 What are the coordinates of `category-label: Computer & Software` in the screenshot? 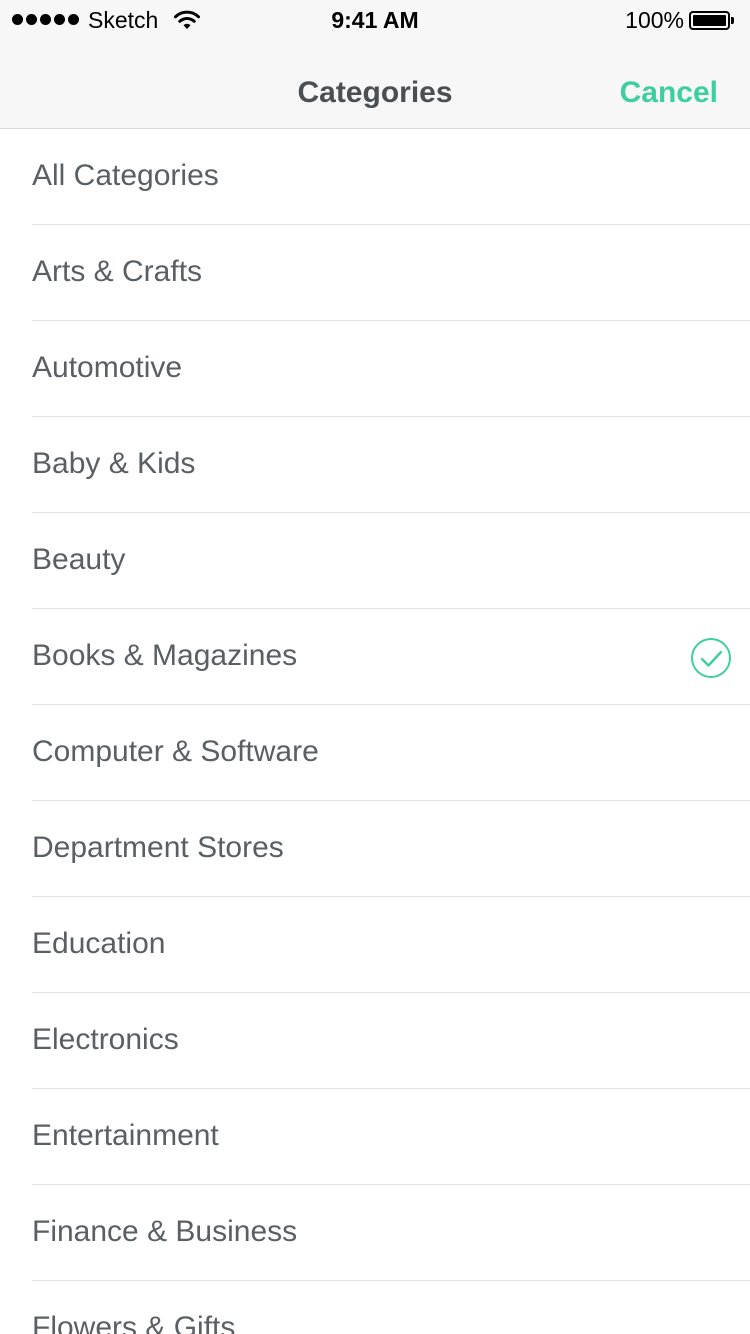 It's located at (175, 751).